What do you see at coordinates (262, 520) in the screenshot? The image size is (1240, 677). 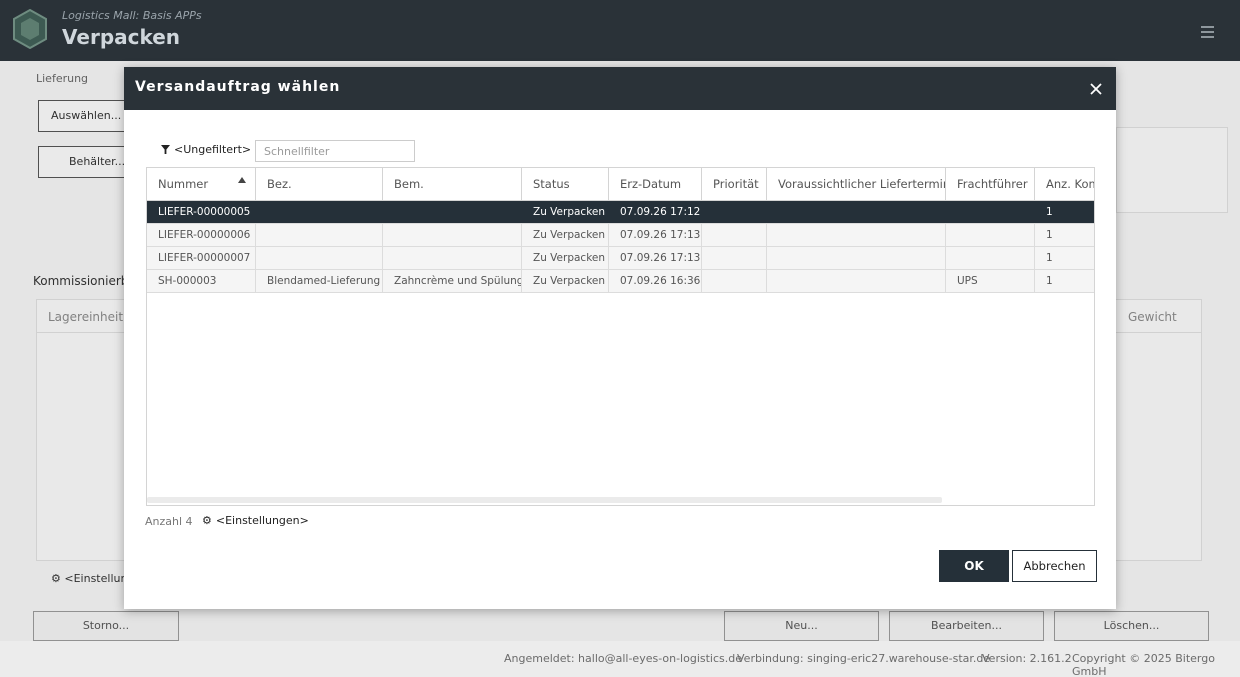 I see `settings-label: <Einstellungen>` at bounding box center [262, 520].